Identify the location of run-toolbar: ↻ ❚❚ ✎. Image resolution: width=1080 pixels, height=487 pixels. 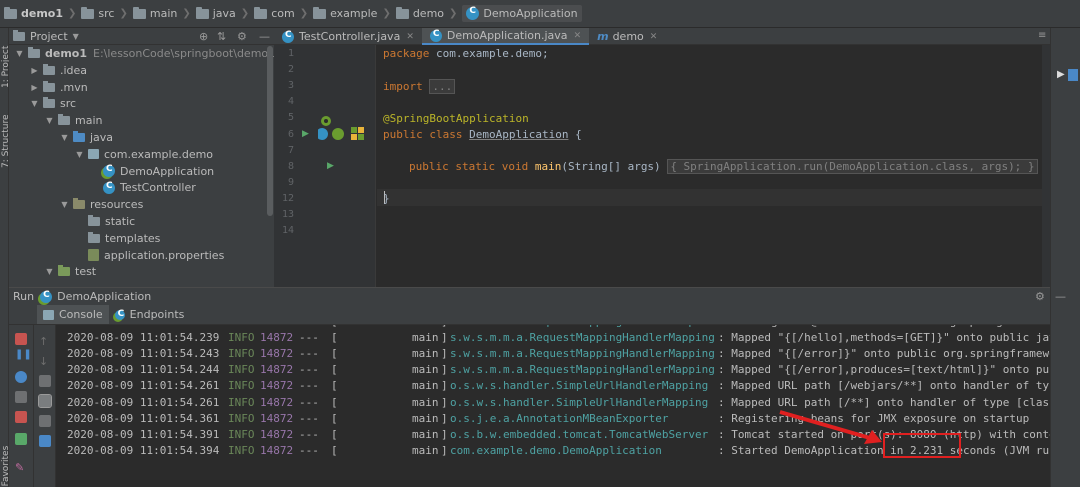
(21, 396).